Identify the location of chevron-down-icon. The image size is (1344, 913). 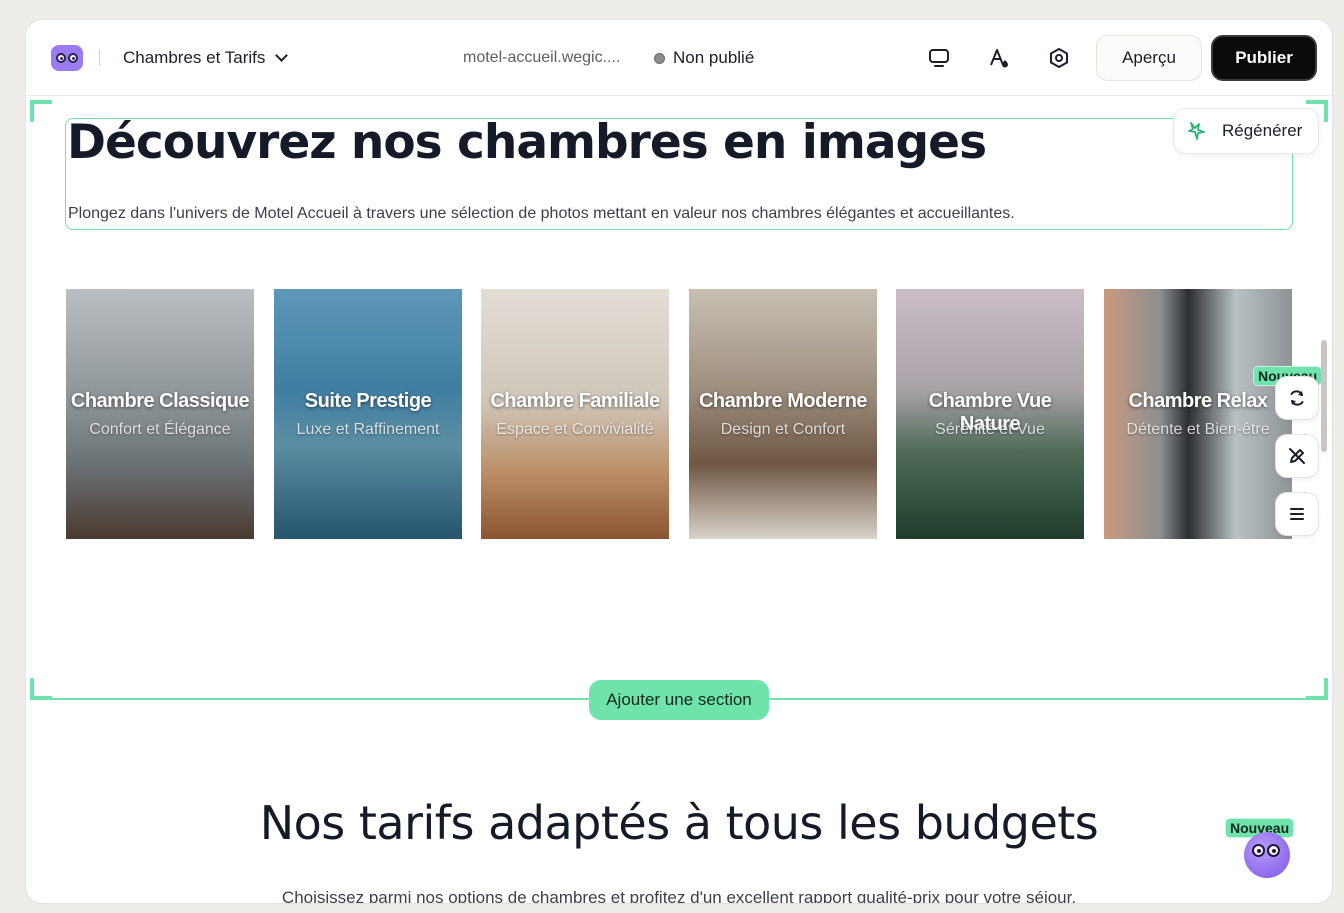
(282, 55).